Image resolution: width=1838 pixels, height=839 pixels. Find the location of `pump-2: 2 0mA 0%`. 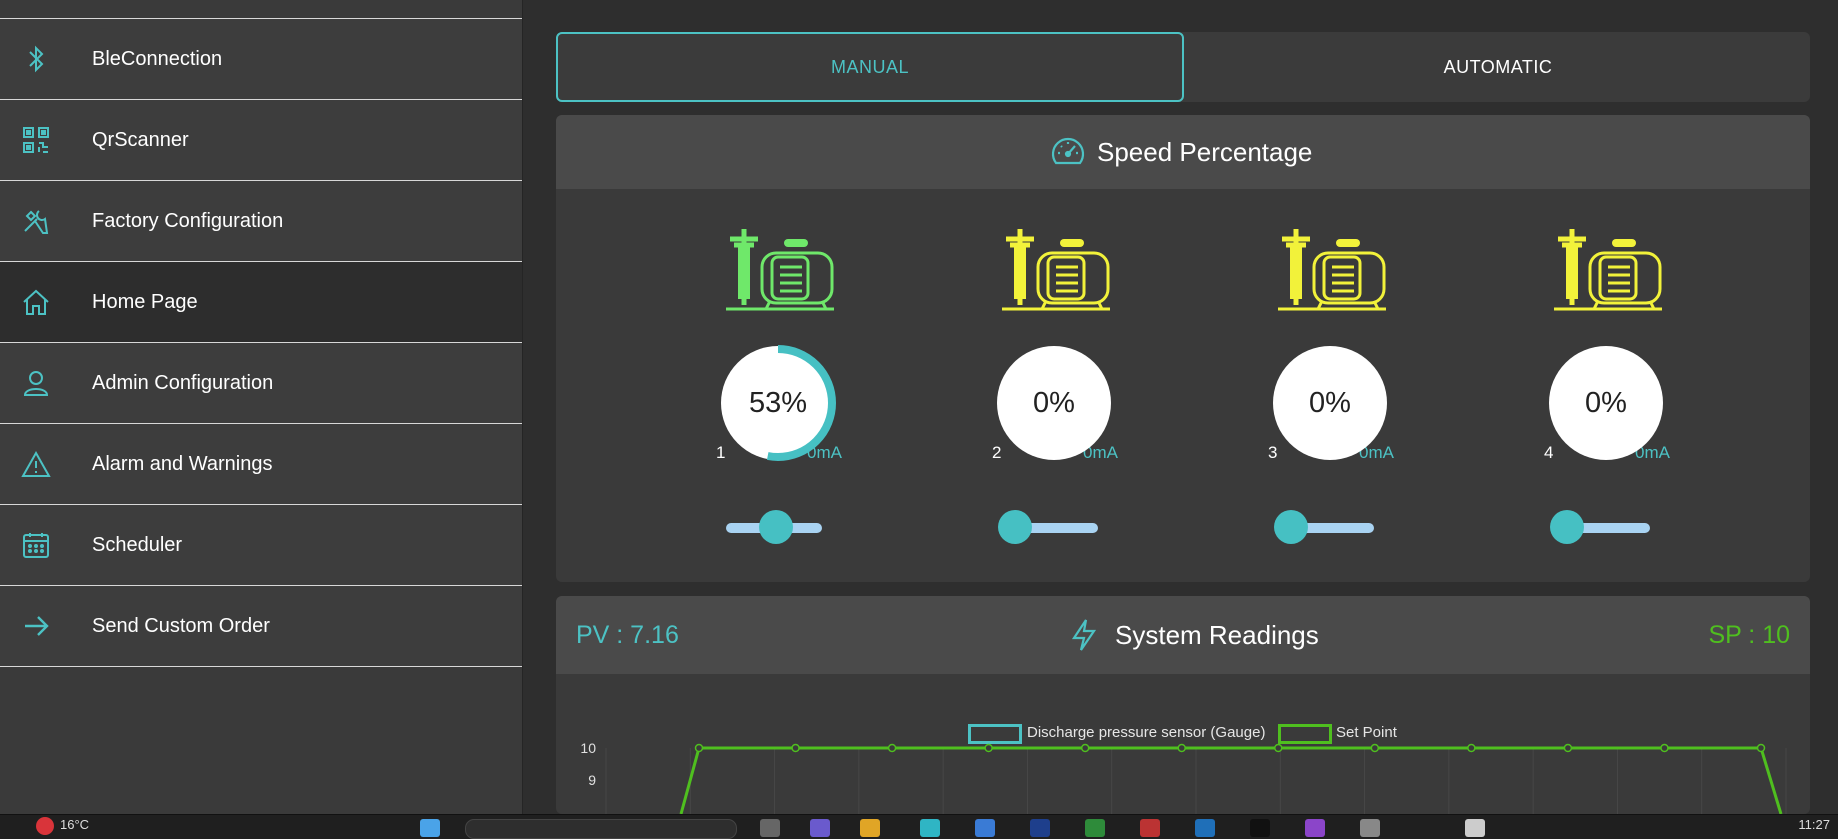

pump-2: 2 0mA 0% is located at coordinates (1052, 390).